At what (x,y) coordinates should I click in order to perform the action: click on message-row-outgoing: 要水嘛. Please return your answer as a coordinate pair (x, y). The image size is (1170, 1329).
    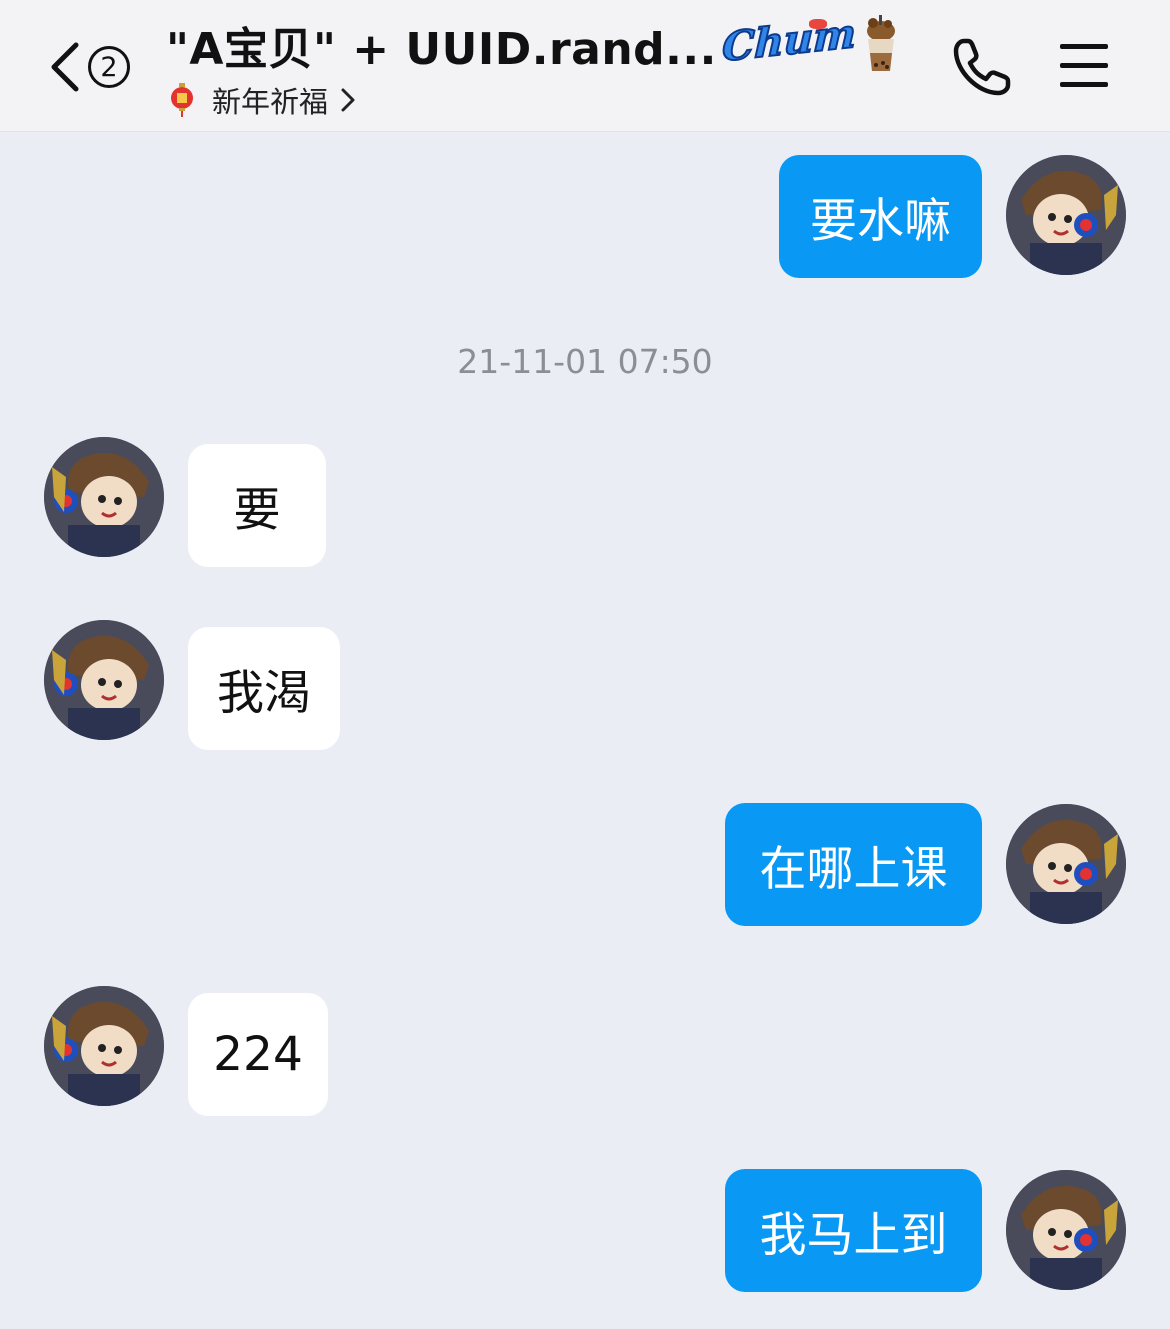
    Looking at the image, I should click on (585, 217).